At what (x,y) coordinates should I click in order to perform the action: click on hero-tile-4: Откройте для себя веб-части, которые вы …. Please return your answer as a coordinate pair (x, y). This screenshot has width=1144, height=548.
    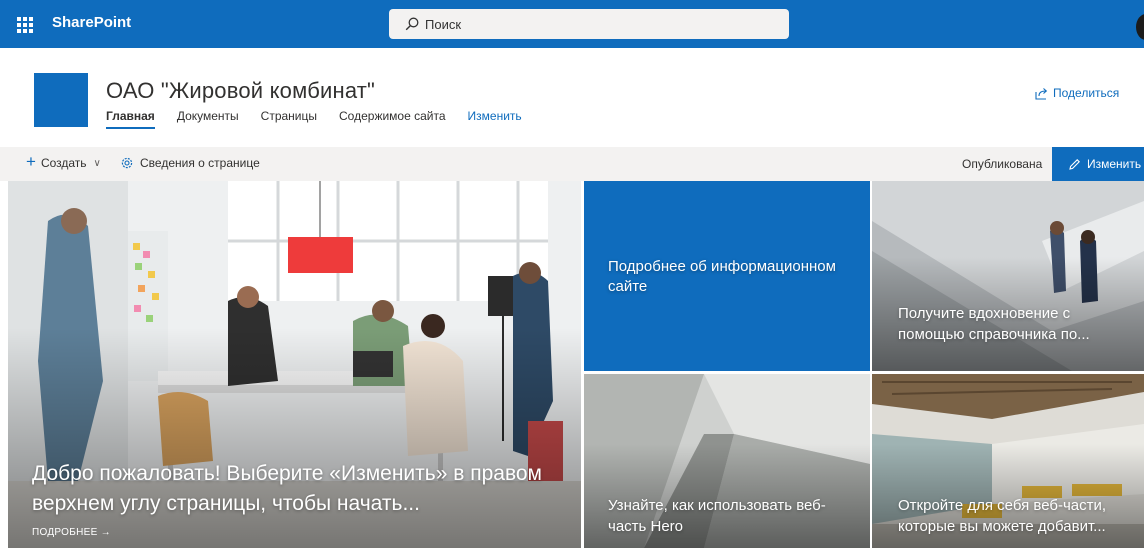
    Looking at the image, I should click on (1008, 461).